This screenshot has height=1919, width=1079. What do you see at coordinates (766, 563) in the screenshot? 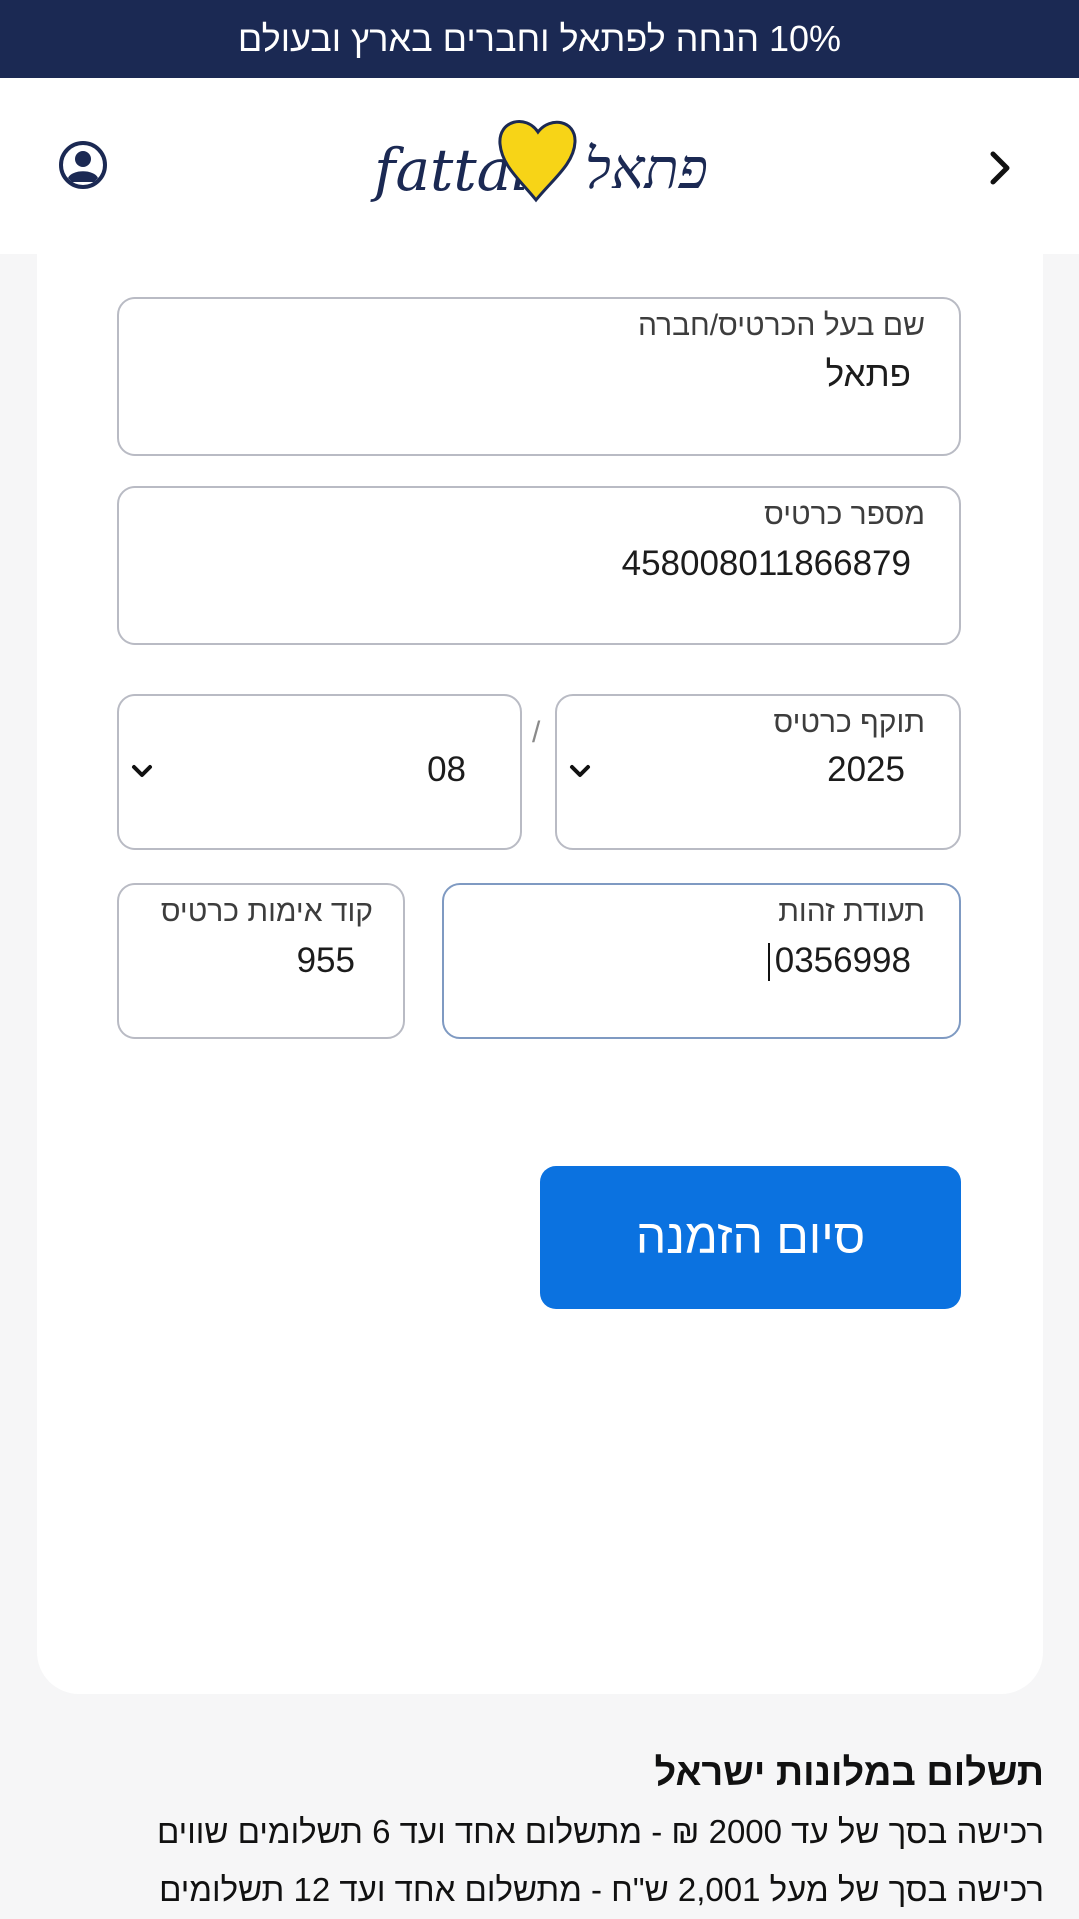
I see `card-number-value: 458008011866879` at bounding box center [766, 563].